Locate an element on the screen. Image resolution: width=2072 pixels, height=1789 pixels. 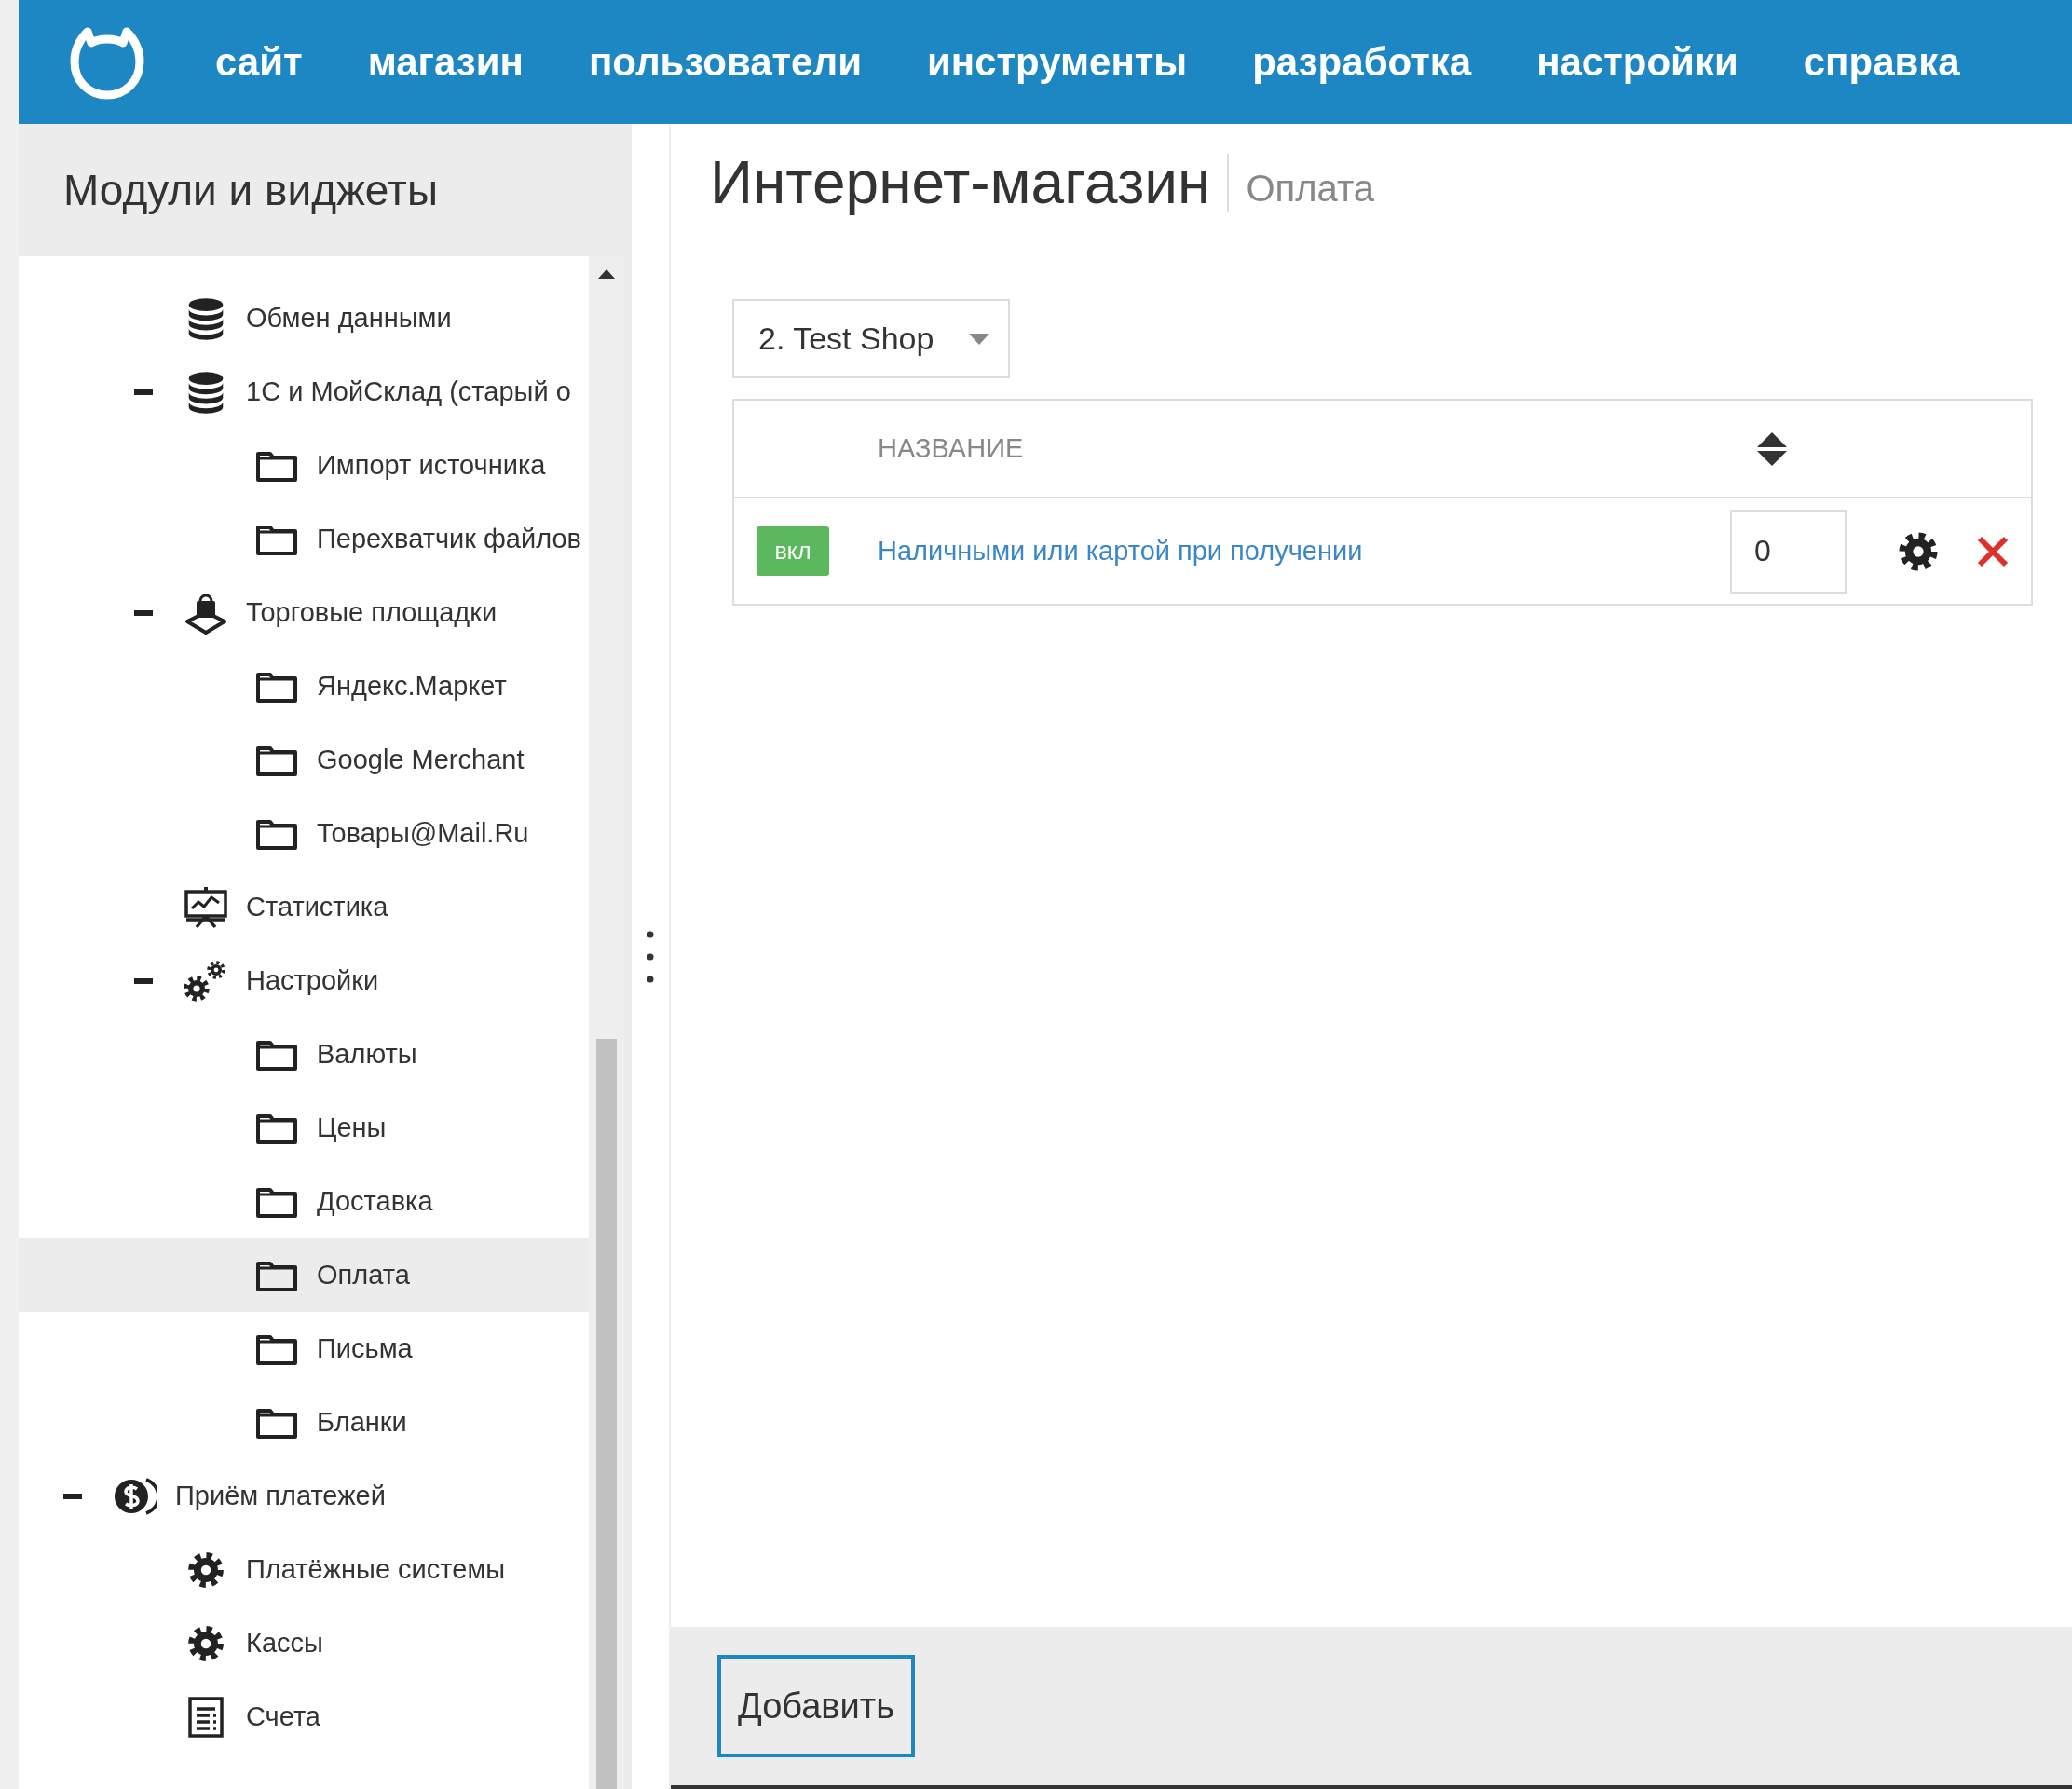
column-header: НАЗВАНИЕ is located at coordinates (951, 448).